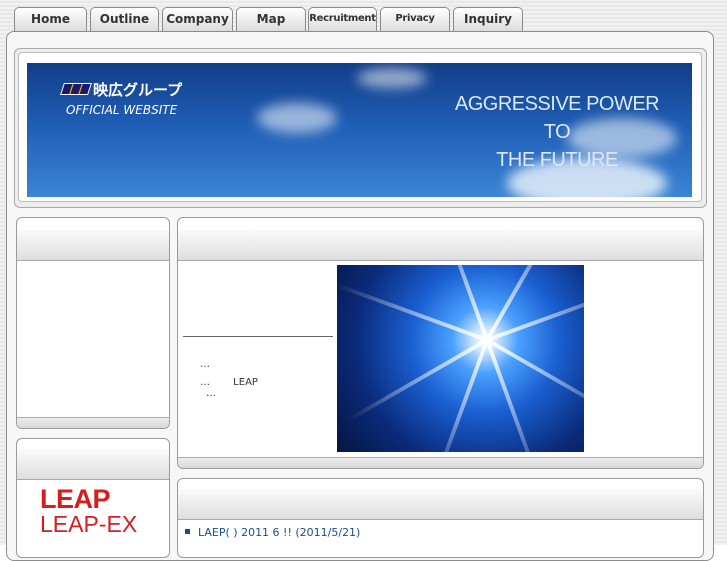  Describe the element at coordinates (50, 19) in the screenshot. I see `tab-home: Home` at that location.